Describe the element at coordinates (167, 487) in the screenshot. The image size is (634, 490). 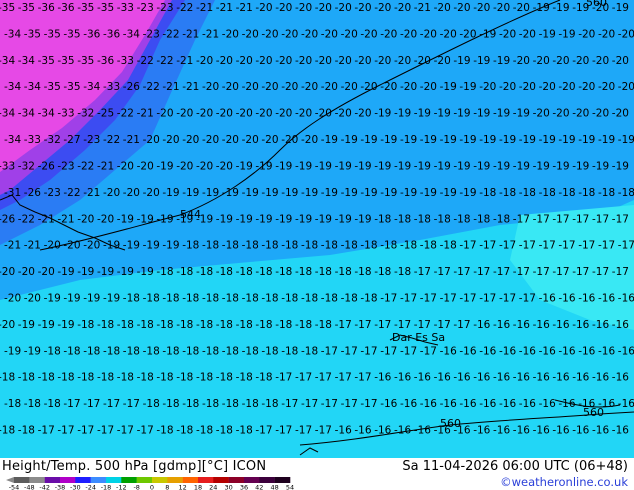
I see `colorbar-tick-label: 8` at that location.